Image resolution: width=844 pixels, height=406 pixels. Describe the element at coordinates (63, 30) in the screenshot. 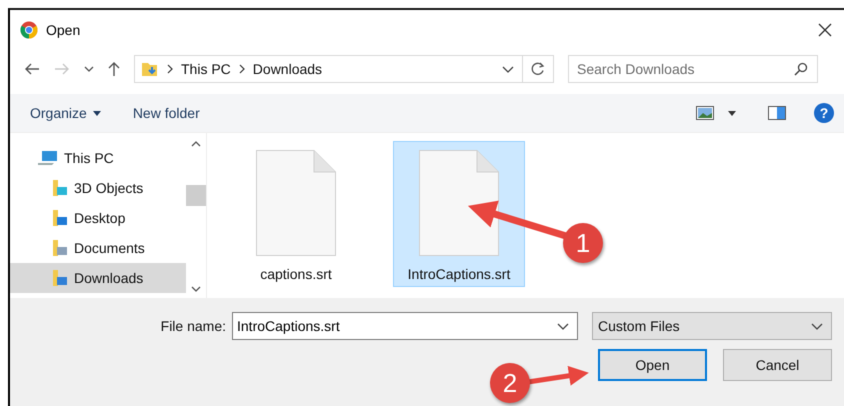

I see `window-title: Open` at that location.